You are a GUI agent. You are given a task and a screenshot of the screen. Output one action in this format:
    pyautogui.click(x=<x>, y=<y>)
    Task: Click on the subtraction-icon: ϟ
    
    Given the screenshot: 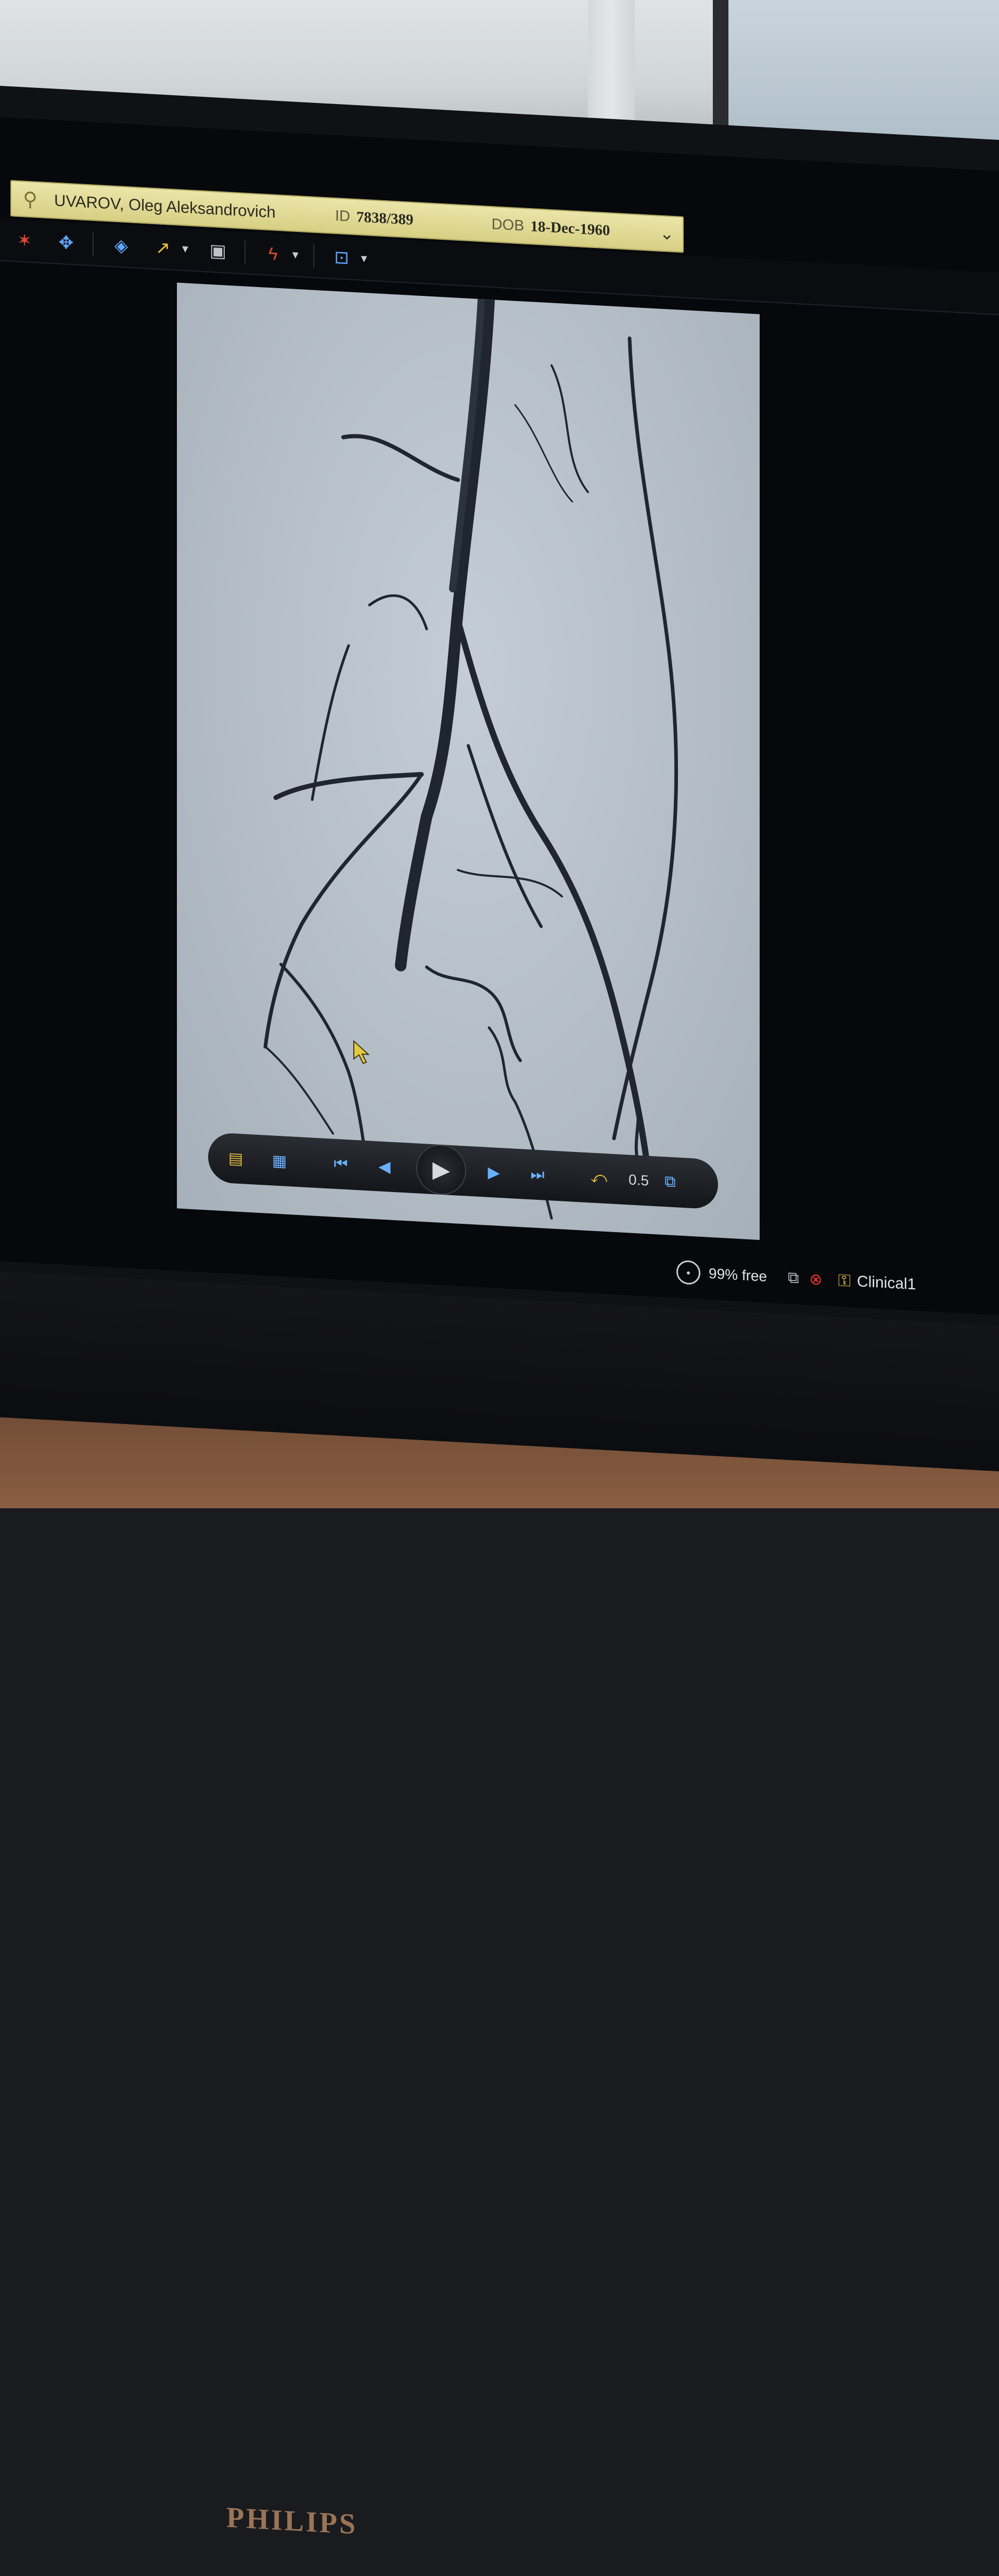 What is the action you would take?
    pyautogui.click(x=273, y=254)
    